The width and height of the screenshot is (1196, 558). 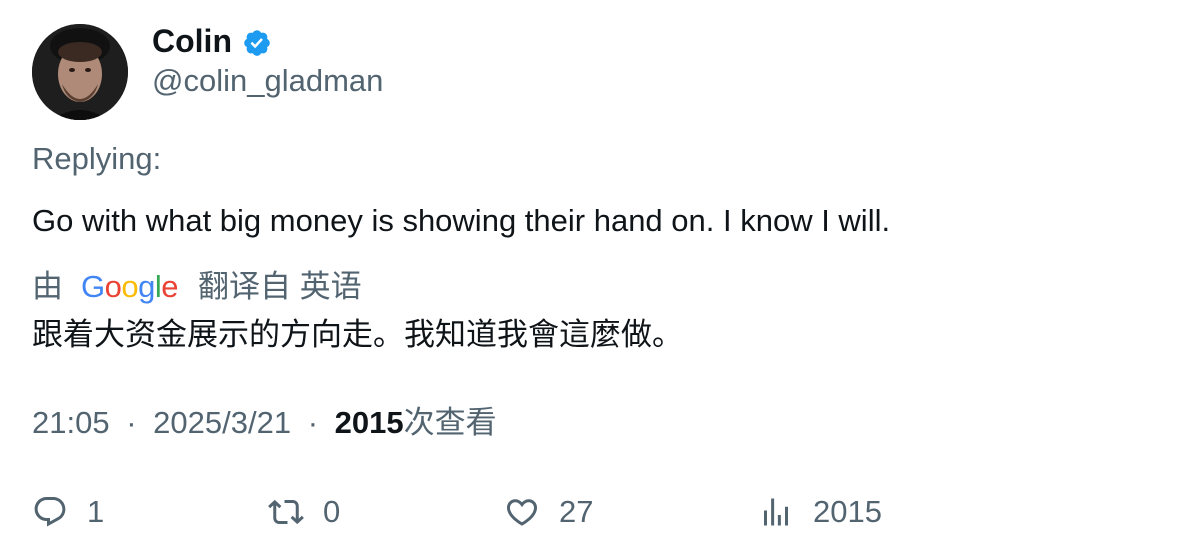 I want to click on avatar, so click(x=80, y=72).